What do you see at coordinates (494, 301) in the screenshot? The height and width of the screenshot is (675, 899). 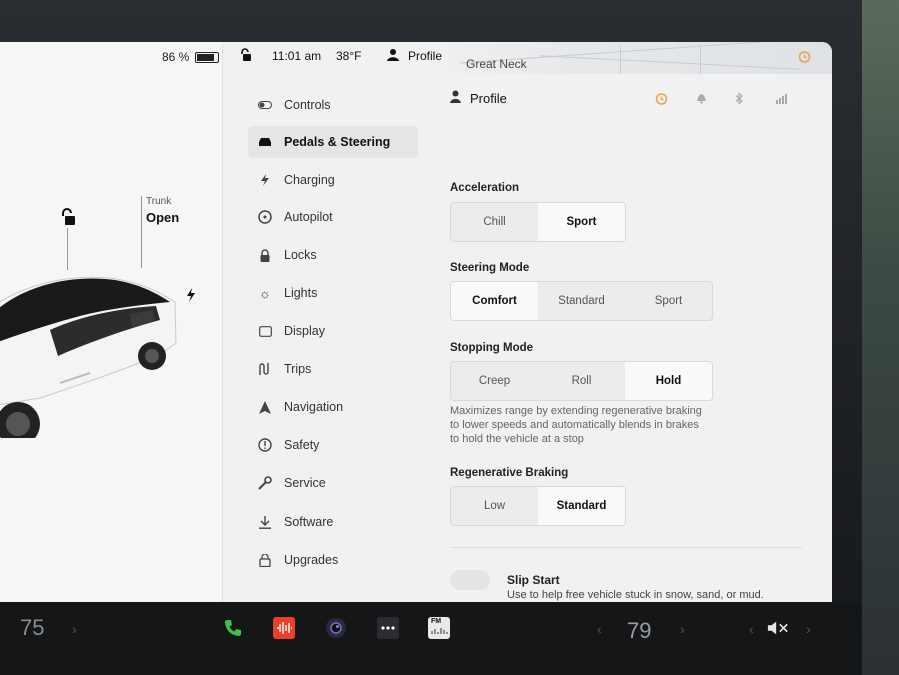 I see `steering-option-comfort: Comfort` at bounding box center [494, 301].